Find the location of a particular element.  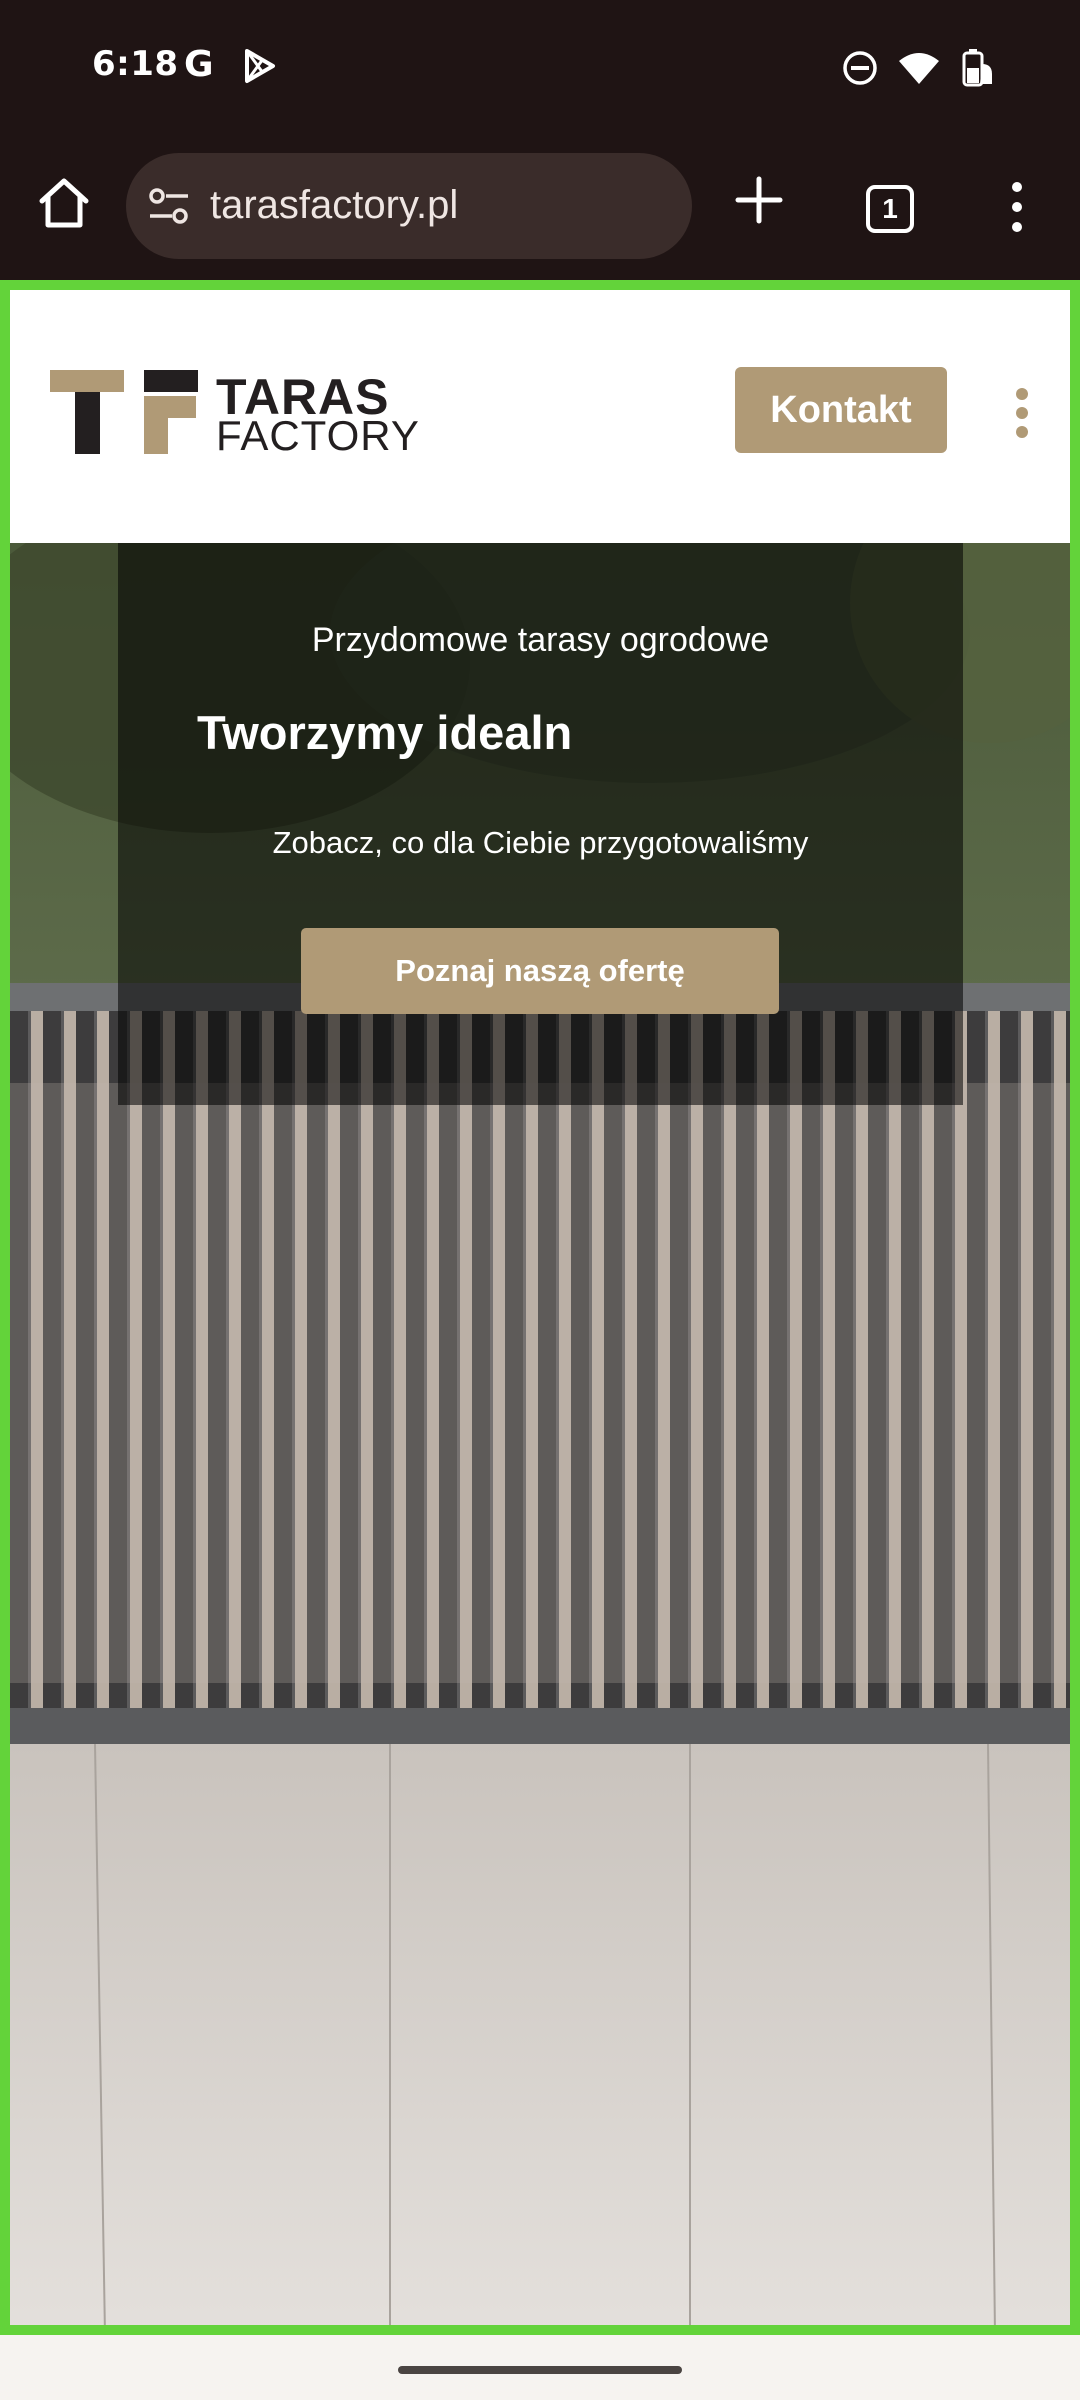

hero-title: Tworzymy idealn is located at coordinates (385, 732).